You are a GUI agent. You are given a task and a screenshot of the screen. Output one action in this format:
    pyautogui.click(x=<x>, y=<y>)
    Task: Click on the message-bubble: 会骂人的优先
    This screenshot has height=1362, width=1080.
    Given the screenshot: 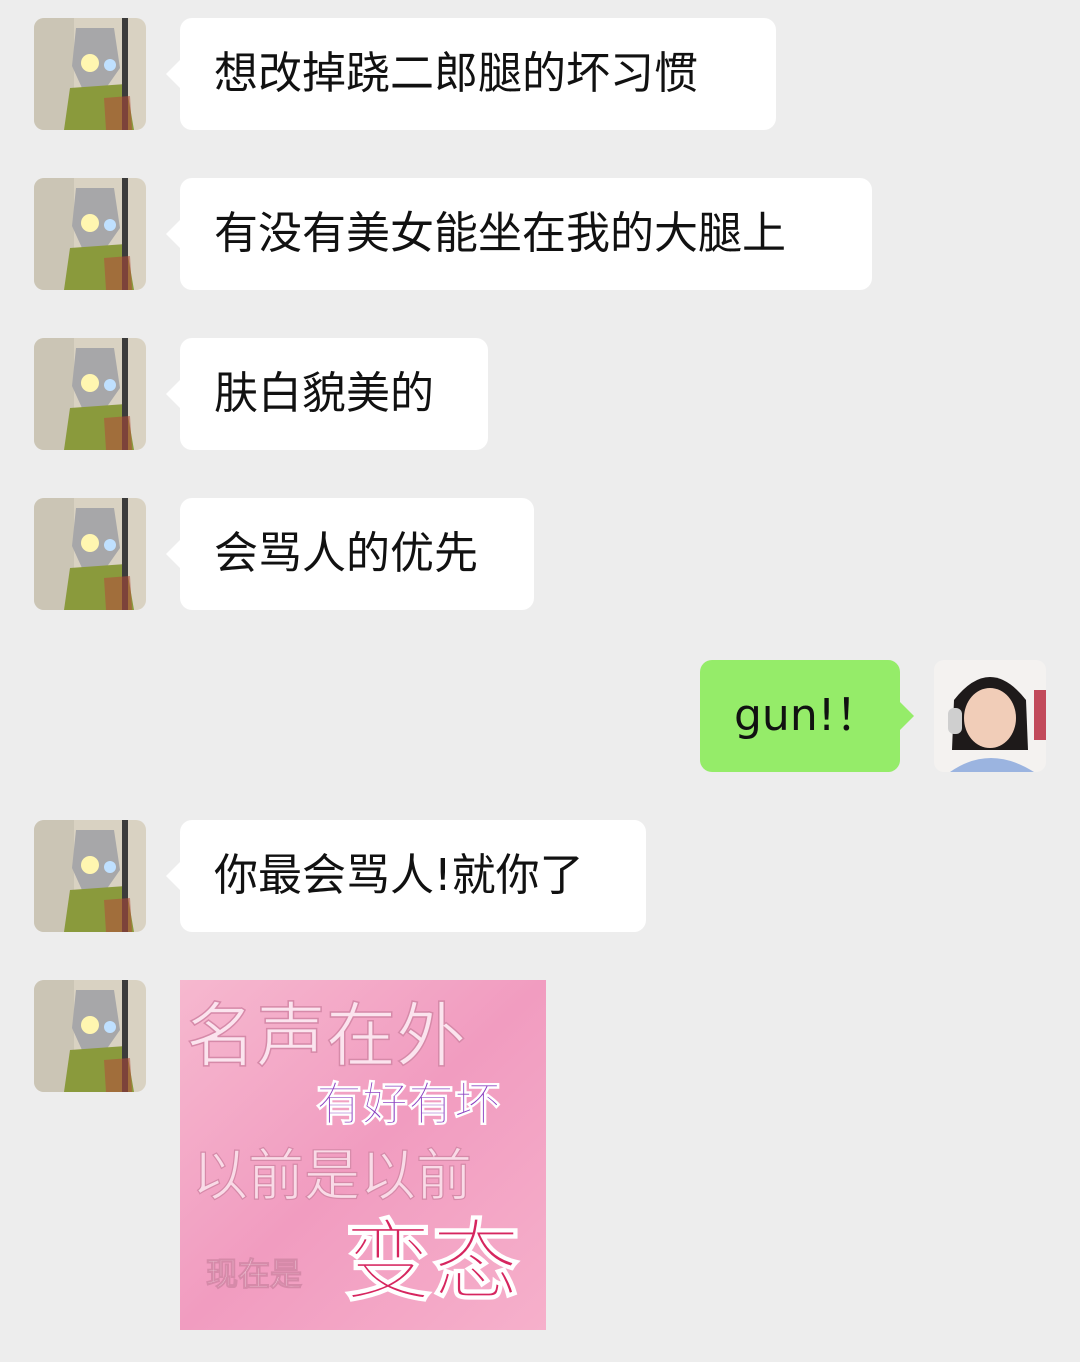 What is the action you would take?
    pyautogui.click(x=350, y=554)
    